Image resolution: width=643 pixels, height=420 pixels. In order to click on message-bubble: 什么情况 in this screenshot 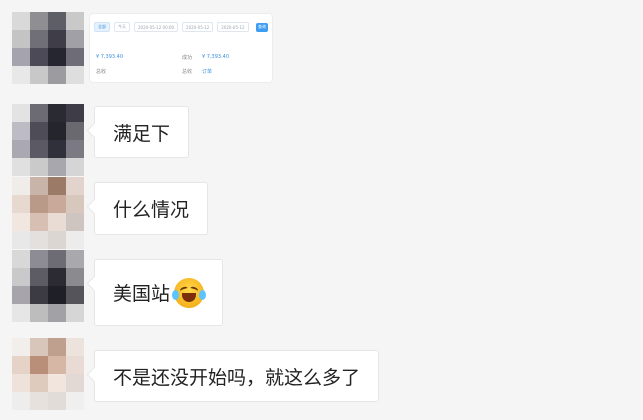, I will do `click(151, 208)`.